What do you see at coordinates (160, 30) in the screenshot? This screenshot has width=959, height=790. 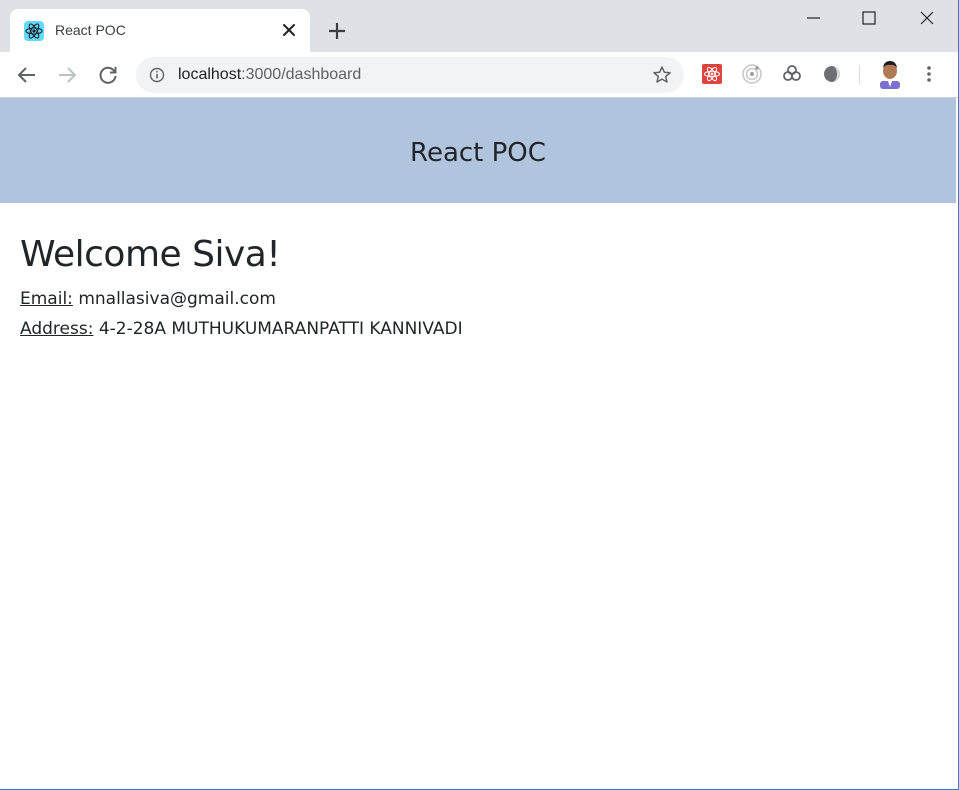 I see `tab-react-poc: React POC` at bounding box center [160, 30].